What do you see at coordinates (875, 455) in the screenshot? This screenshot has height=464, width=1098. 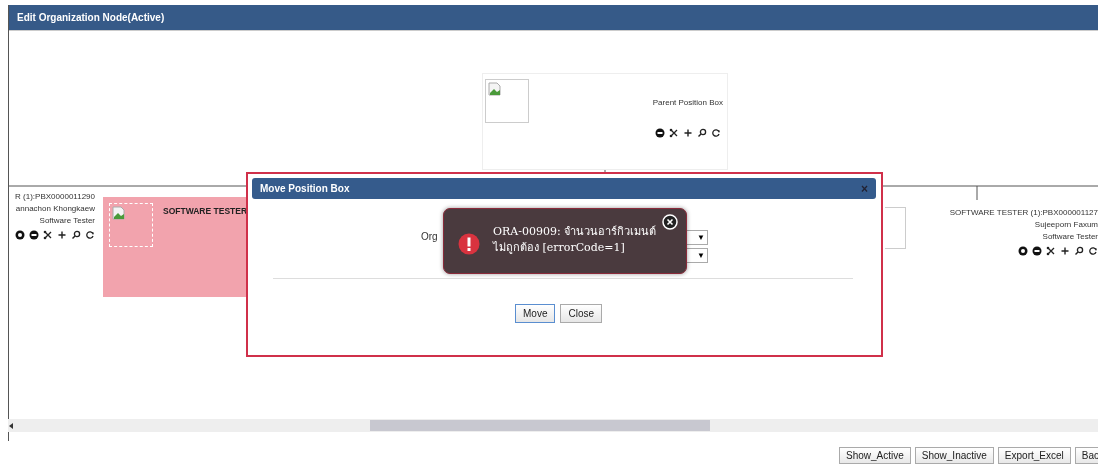 I see `toolbar-button: Show_Active` at bounding box center [875, 455].